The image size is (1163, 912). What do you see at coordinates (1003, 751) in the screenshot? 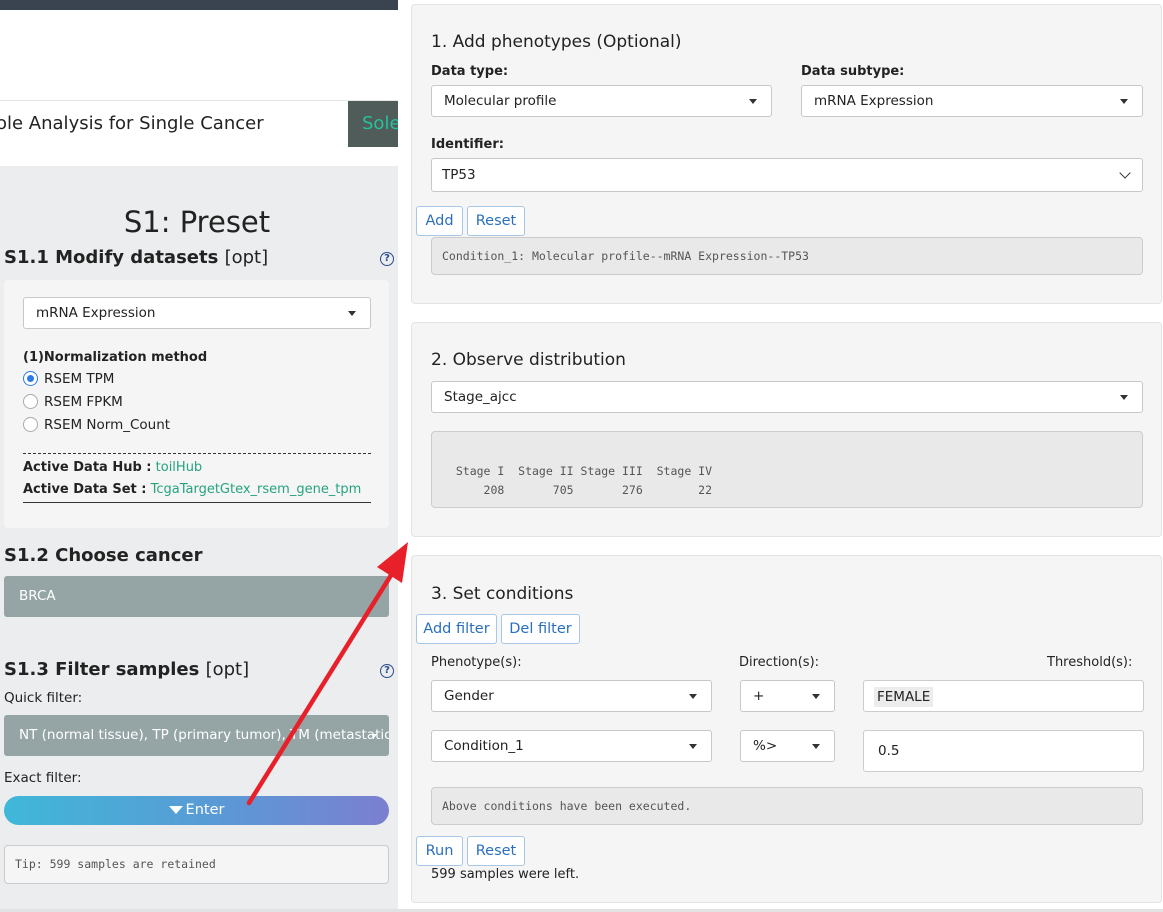
I see `threshold-input: 0.5` at bounding box center [1003, 751].